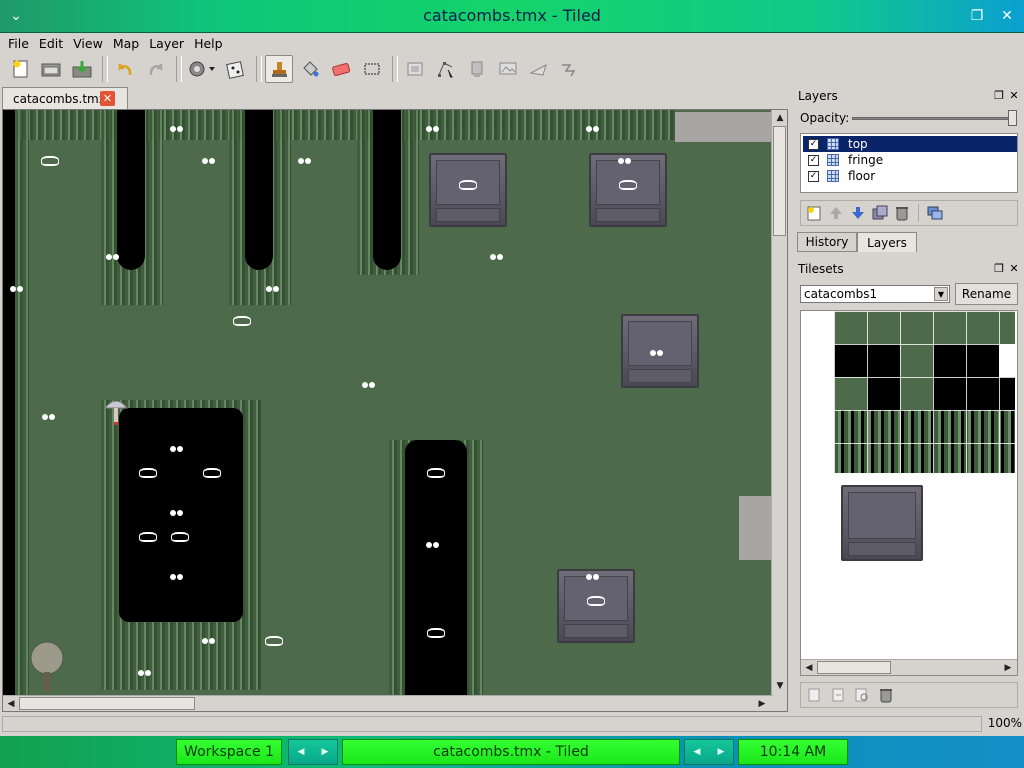  What do you see at coordinates (1007, 16) in the screenshot?
I see `close-window-button: ✕` at bounding box center [1007, 16].